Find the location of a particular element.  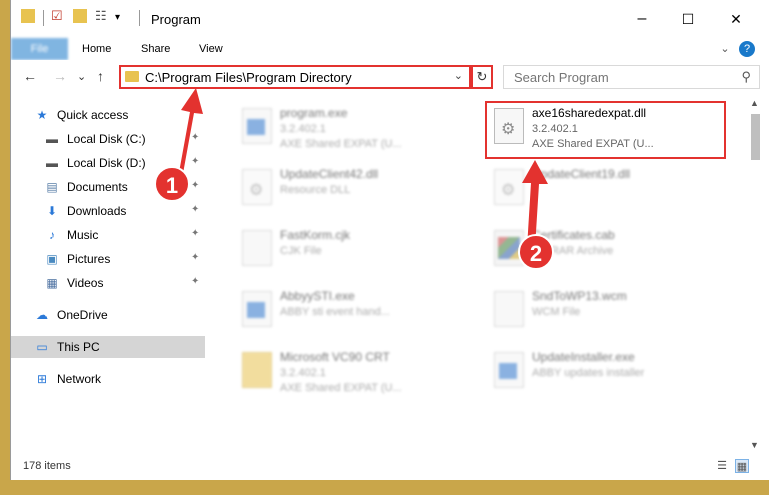

new-folder-icon is located at coordinates (80, 16).